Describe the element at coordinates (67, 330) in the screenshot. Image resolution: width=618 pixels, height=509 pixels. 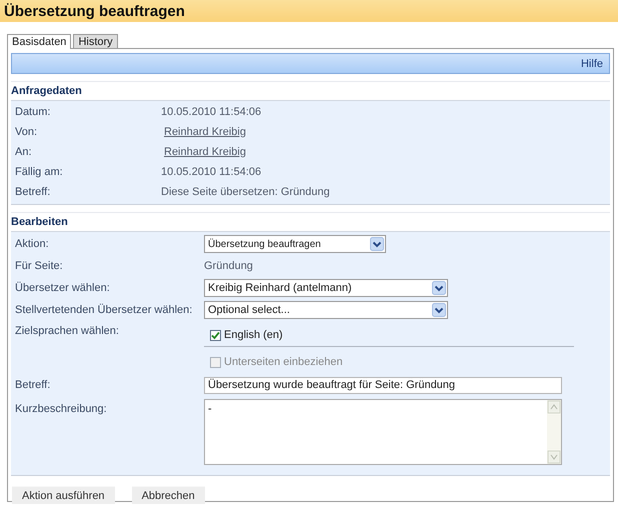
I see `field-label: Zielsprachen wählen:` at that location.